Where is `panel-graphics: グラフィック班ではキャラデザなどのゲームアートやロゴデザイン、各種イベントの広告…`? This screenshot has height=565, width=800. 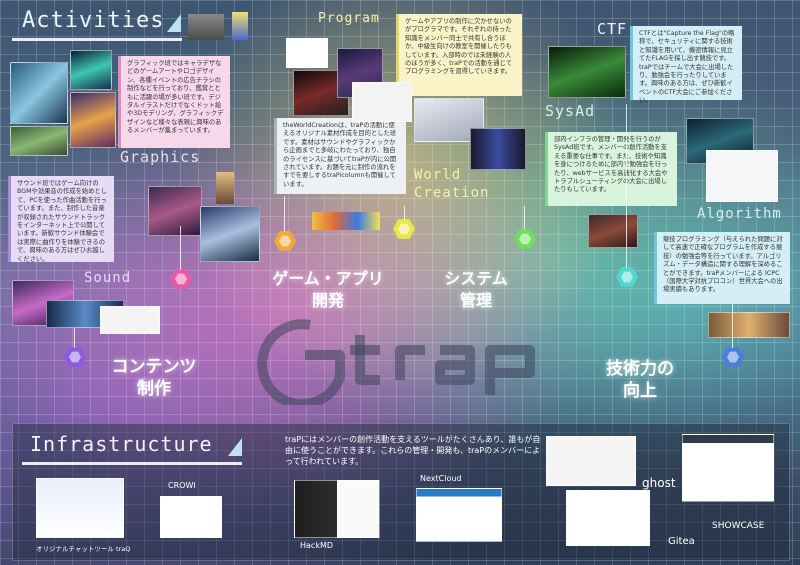
panel-graphics: グラフィック班ではキャラデザなどのゲームアートやロゴデザイン、各種イベントの広告… is located at coordinates (174, 102).